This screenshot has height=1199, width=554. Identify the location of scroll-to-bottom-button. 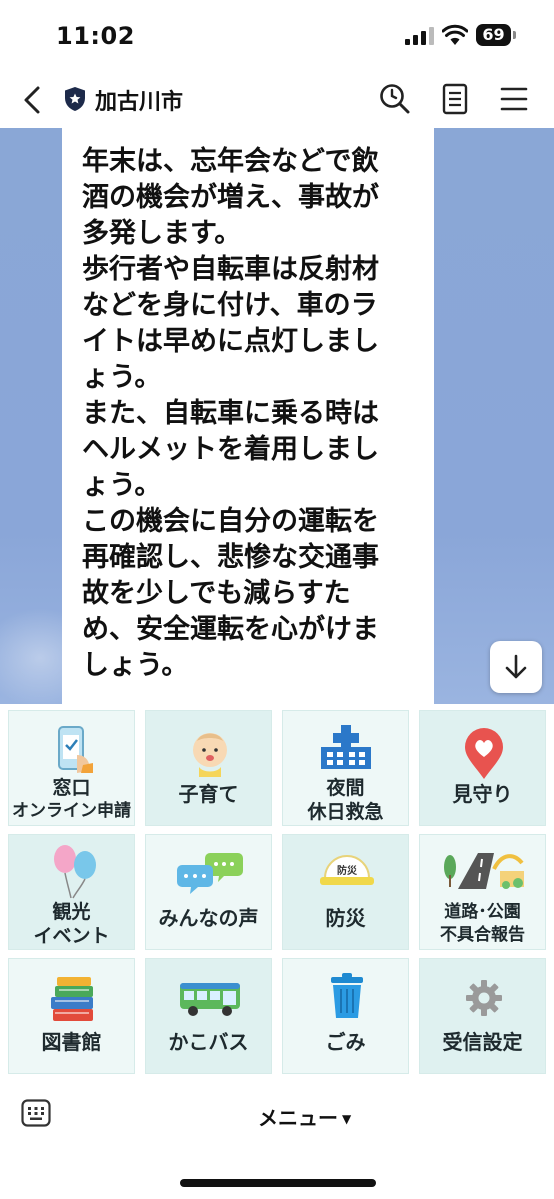
(516, 667).